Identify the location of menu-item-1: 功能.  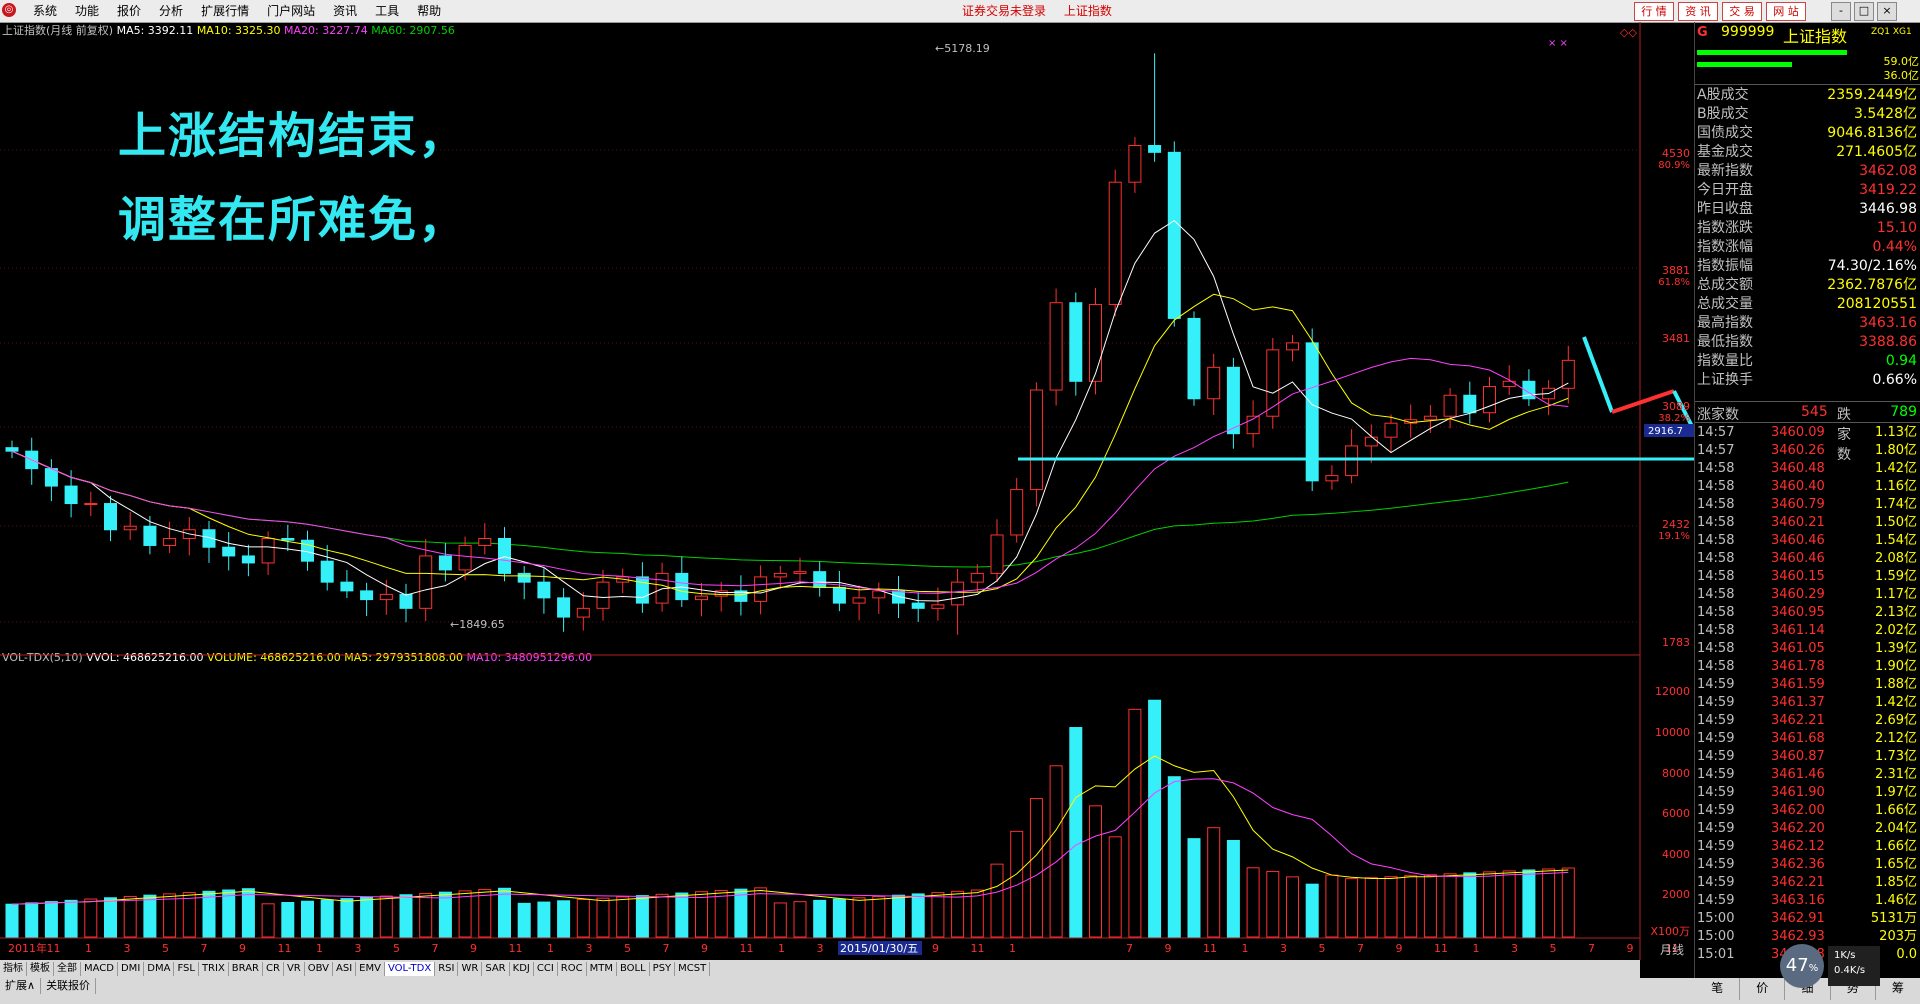
(87, 11).